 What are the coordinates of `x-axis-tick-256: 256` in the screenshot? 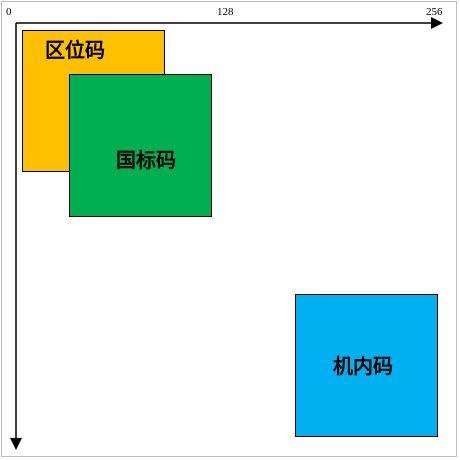 It's located at (434, 12).